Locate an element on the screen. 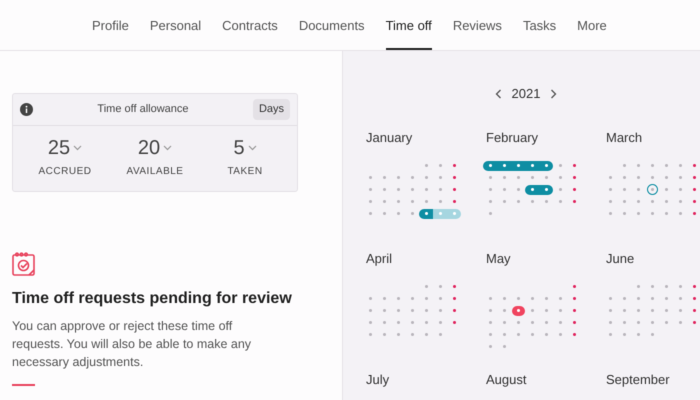 The image size is (700, 400). stat-dropdown: 5 is located at coordinates (245, 148).